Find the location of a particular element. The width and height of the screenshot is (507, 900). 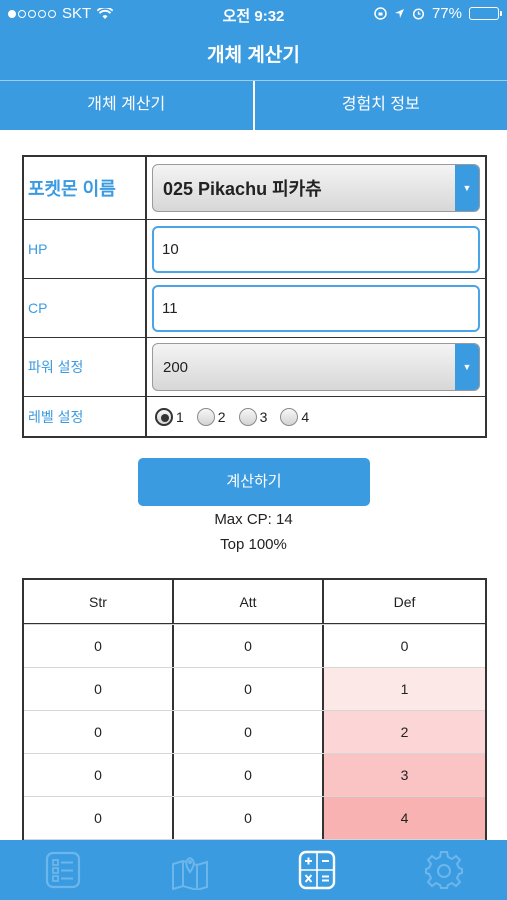

level-radio-4: 4 is located at coordinates (295, 416).